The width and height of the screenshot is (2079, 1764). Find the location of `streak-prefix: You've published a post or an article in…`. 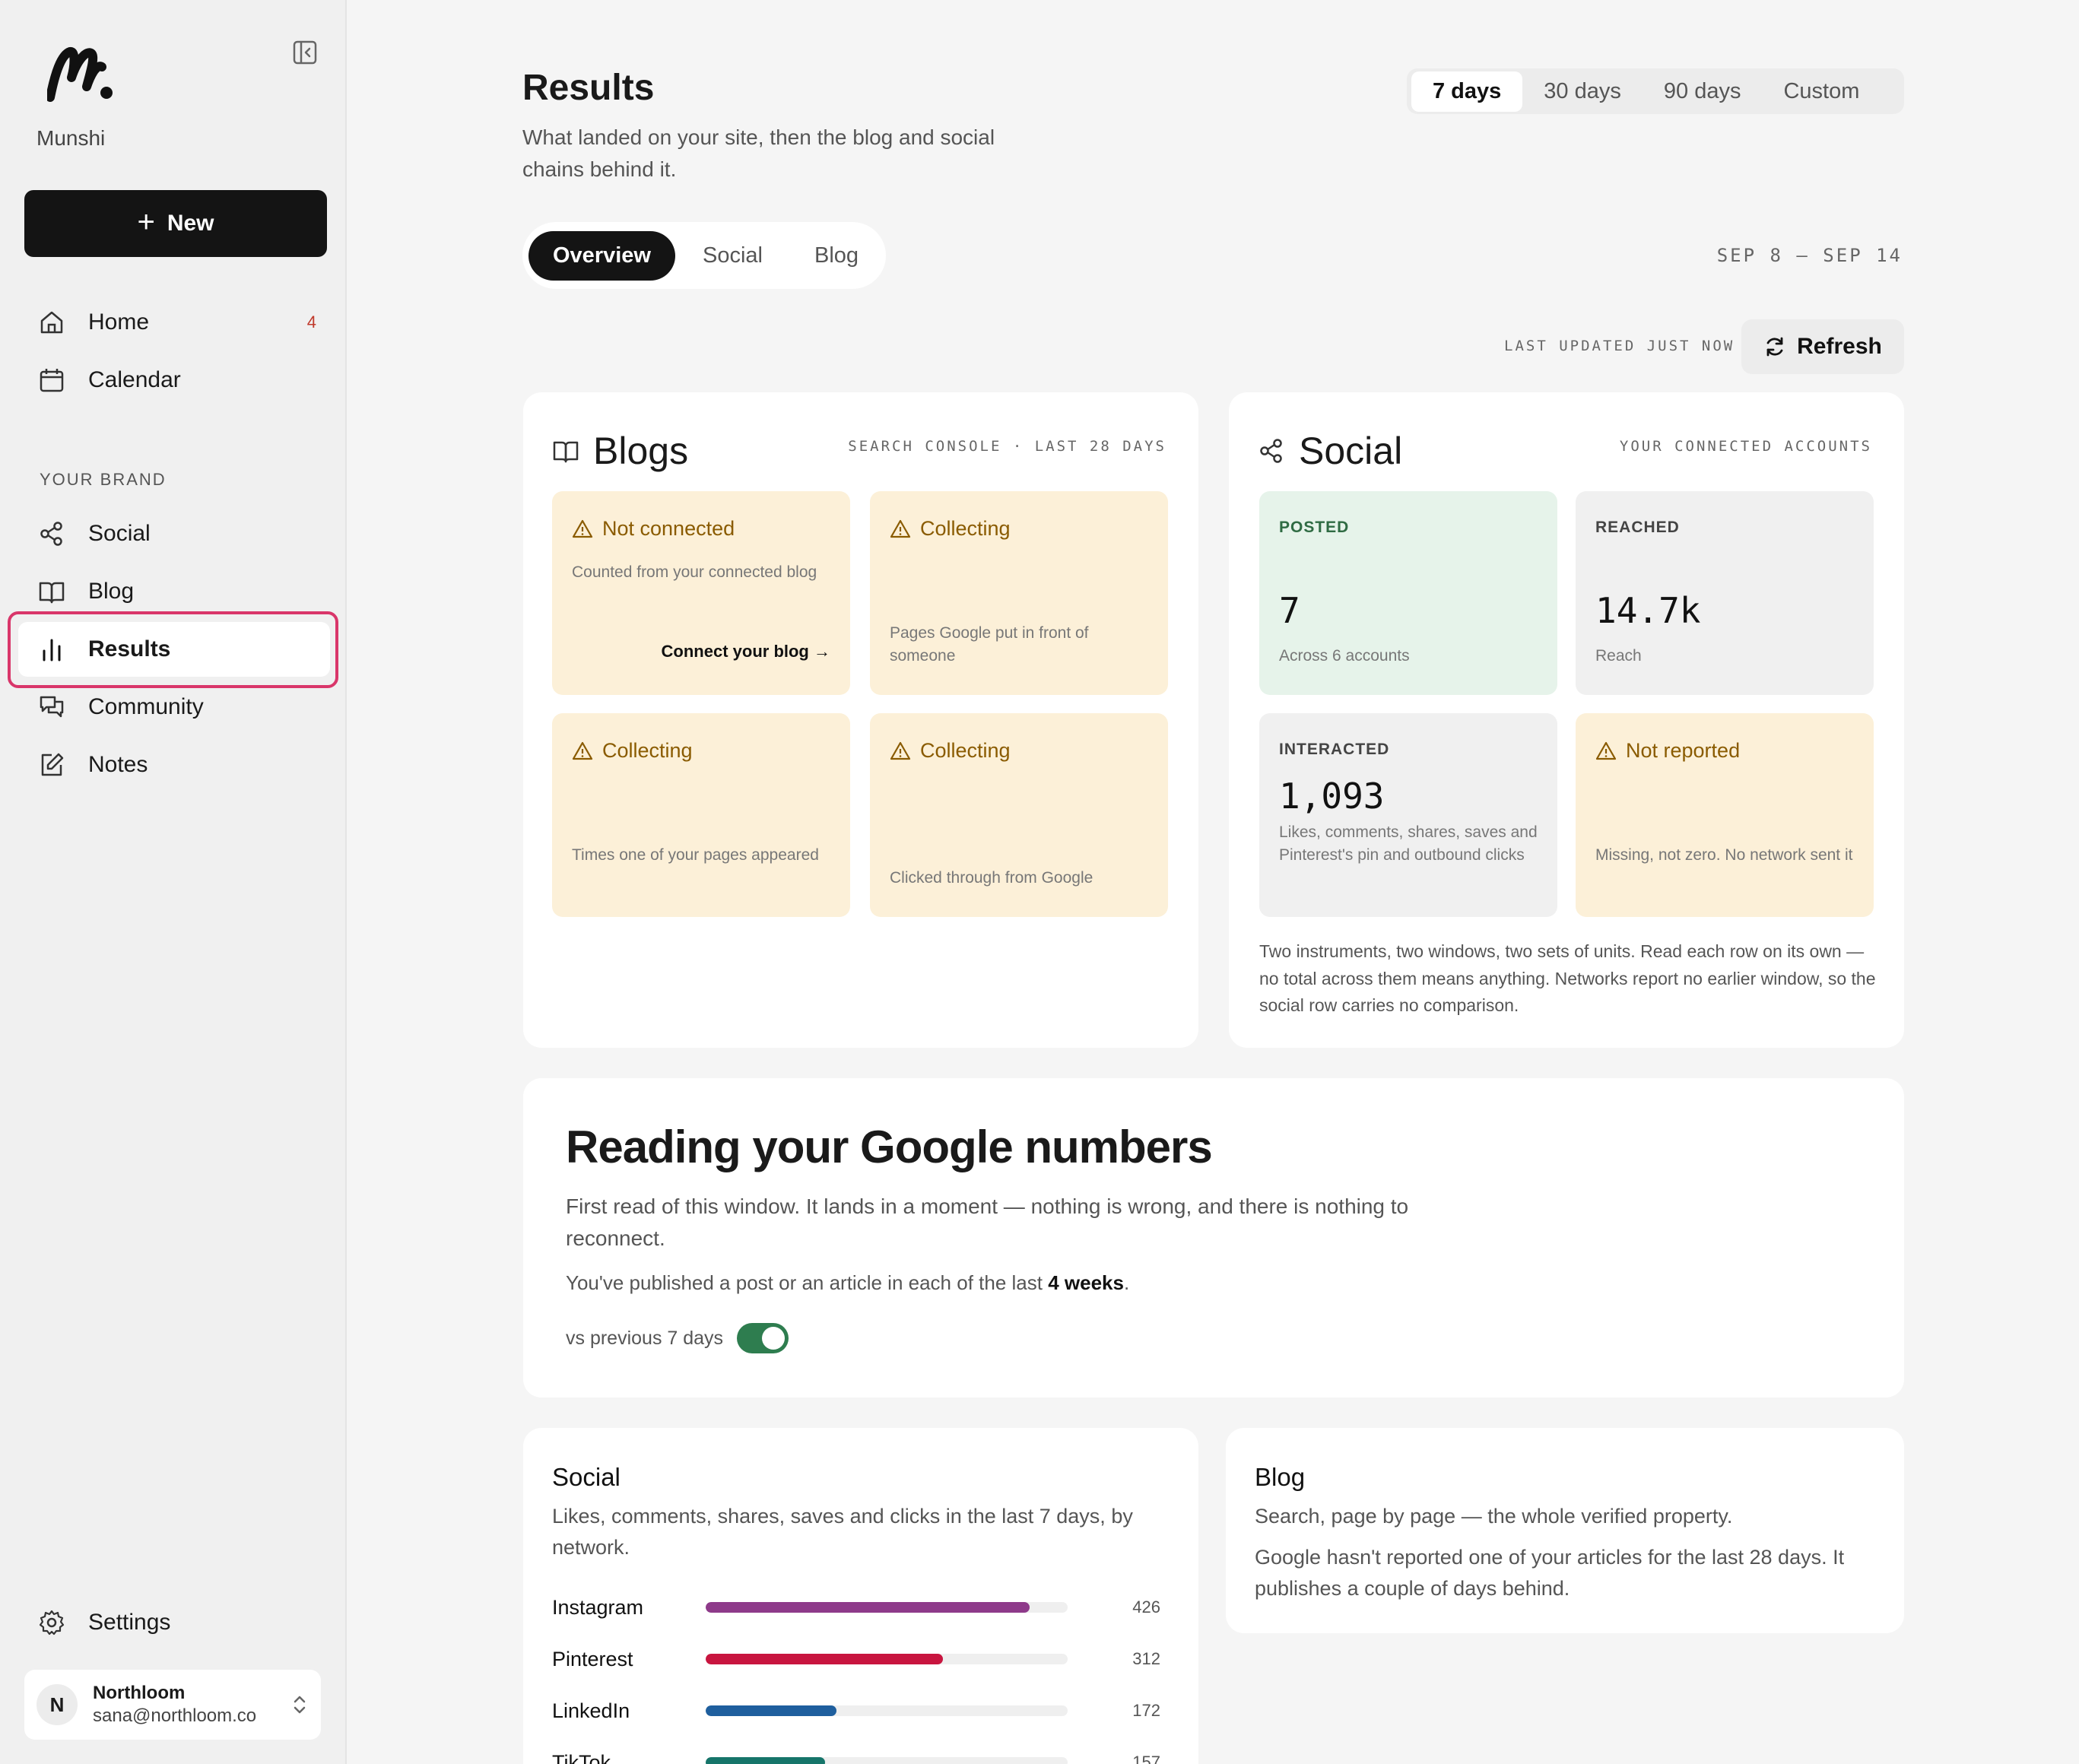

streak-prefix: You've published a post or an article in… is located at coordinates (807, 1282).